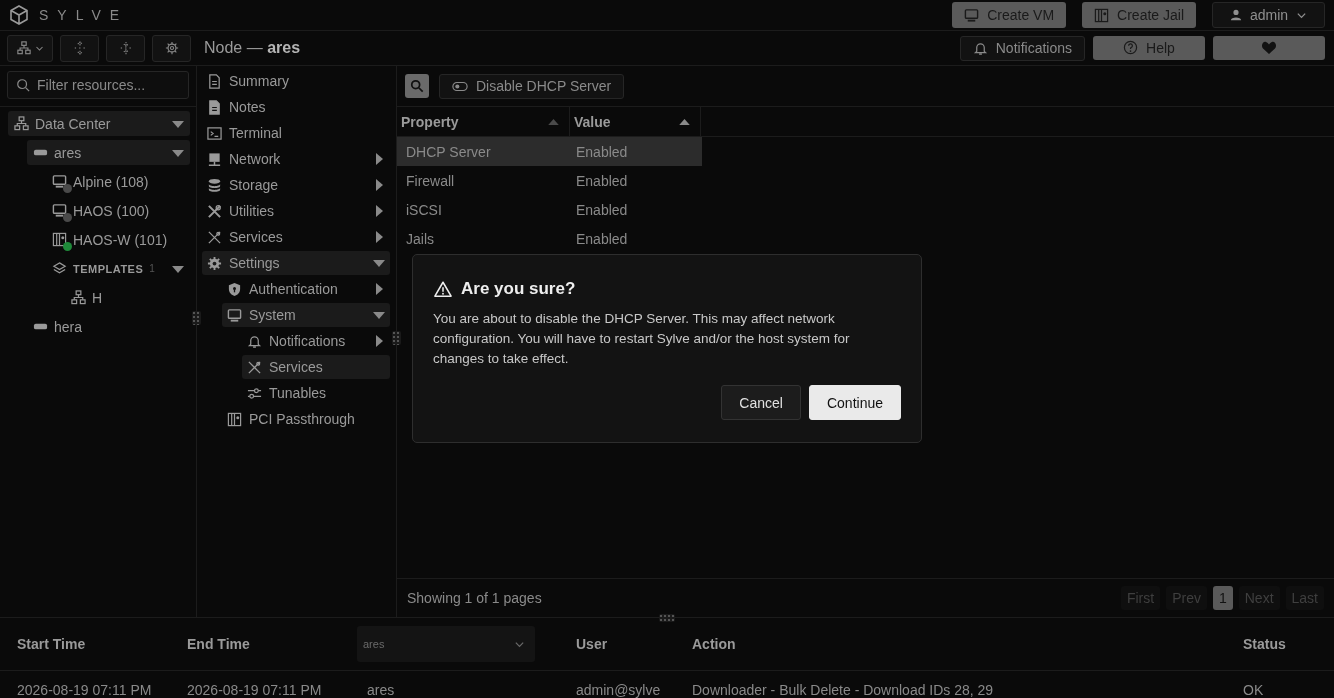 This screenshot has width=1334, height=698. I want to click on tree-item: hera, so click(108, 326).